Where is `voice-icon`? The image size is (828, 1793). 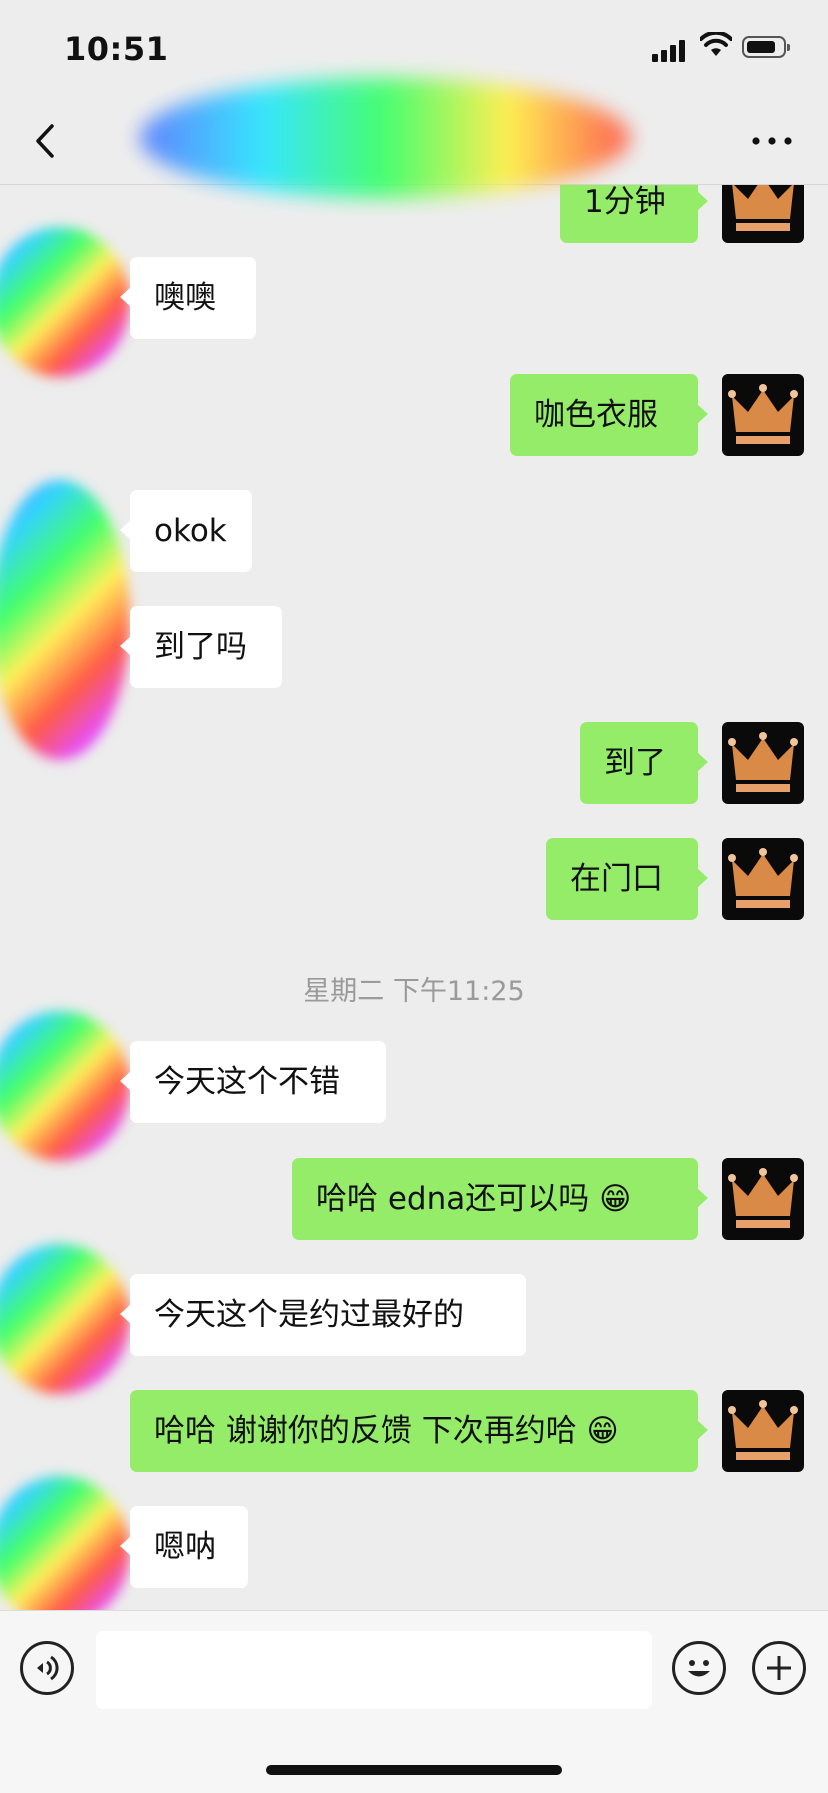 voice-icon is located at coordinates (47, 1668).